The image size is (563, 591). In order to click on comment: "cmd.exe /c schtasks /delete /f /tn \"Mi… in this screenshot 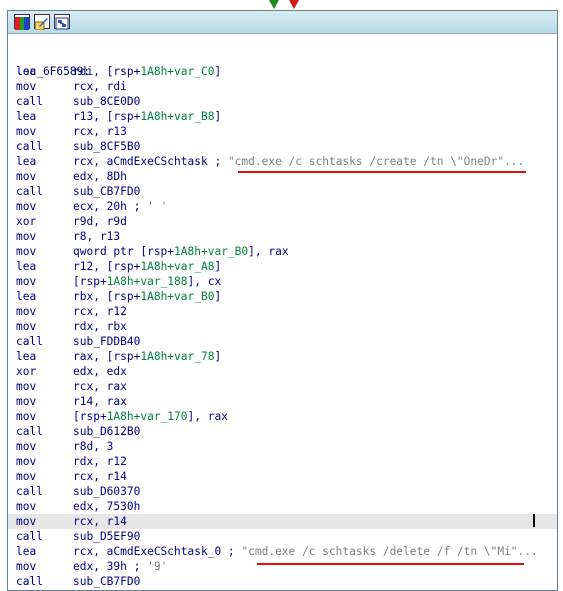, I will do `click(389, 551)`.